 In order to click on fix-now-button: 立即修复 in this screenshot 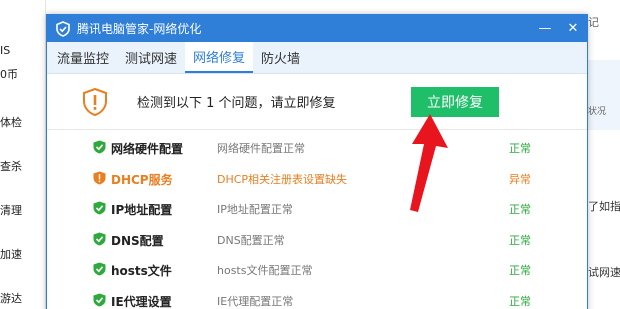, I will do `click(455, 102)`.